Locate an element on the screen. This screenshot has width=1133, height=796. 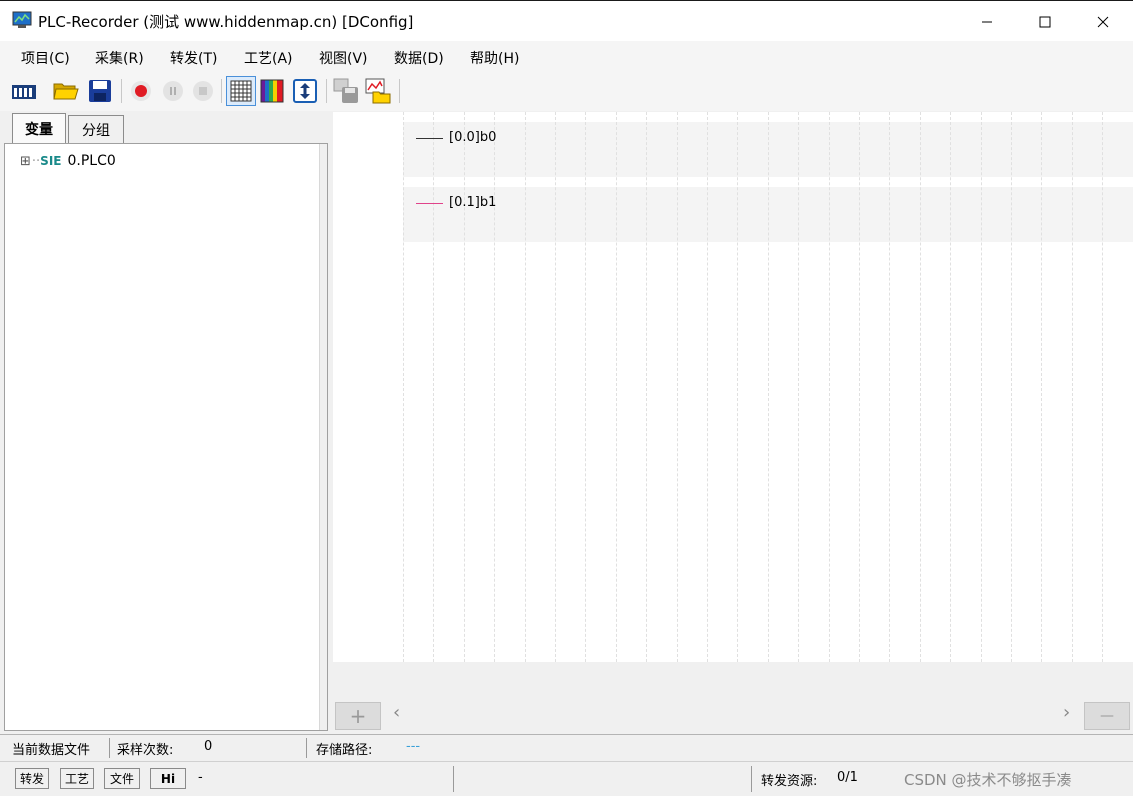
scroll-left-icon: ‹ is located at coordinates (396, 712).